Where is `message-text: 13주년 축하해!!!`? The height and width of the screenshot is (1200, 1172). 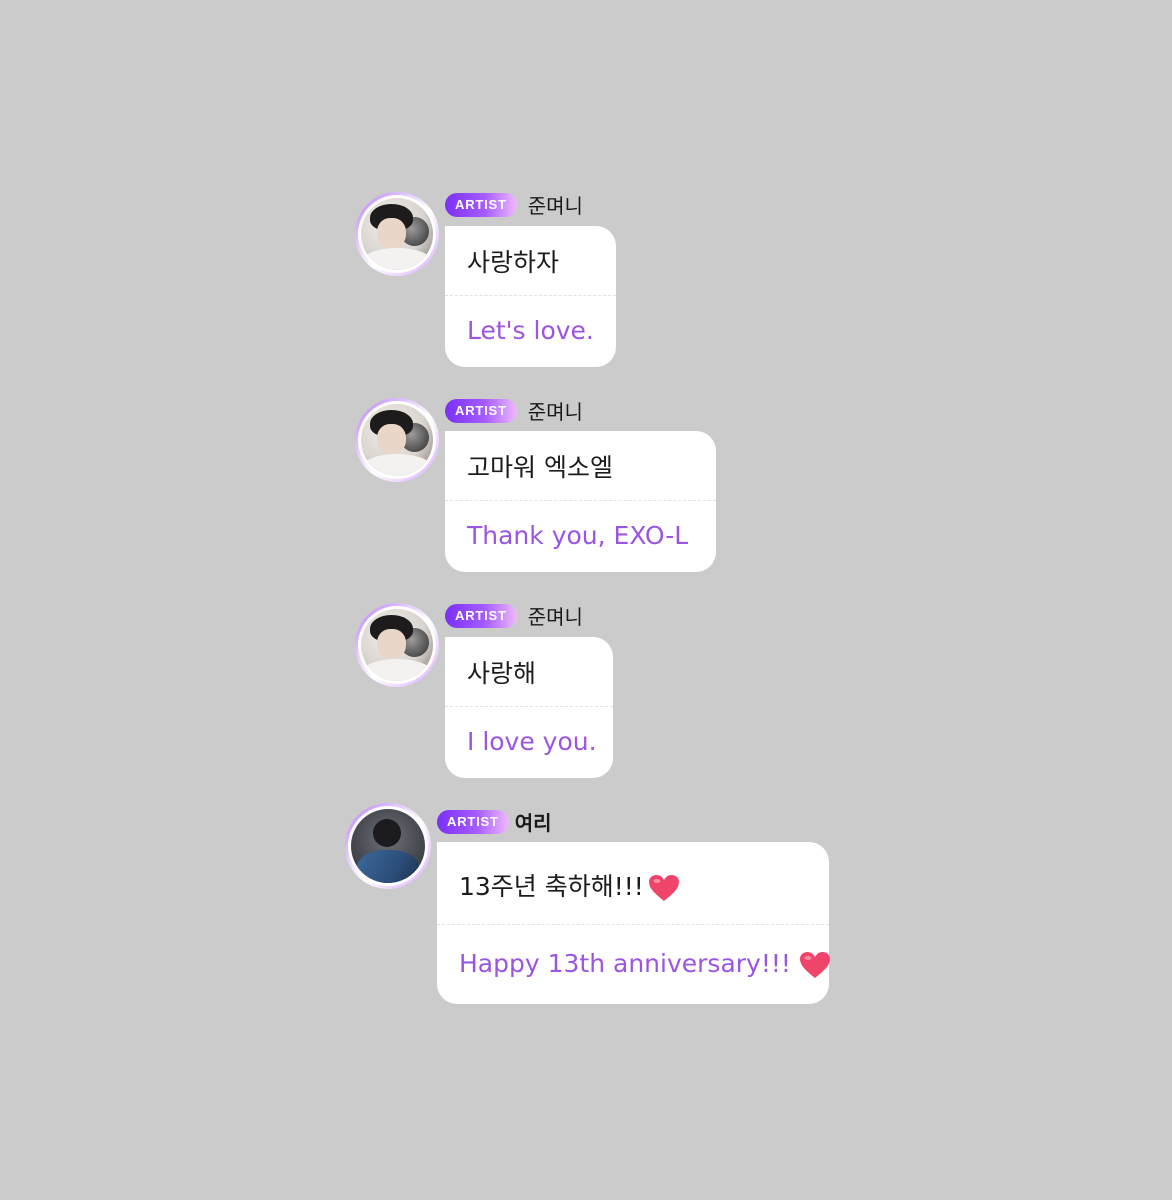 message-text: 13주년 축하해!!! is located at coordinates (551, 886).